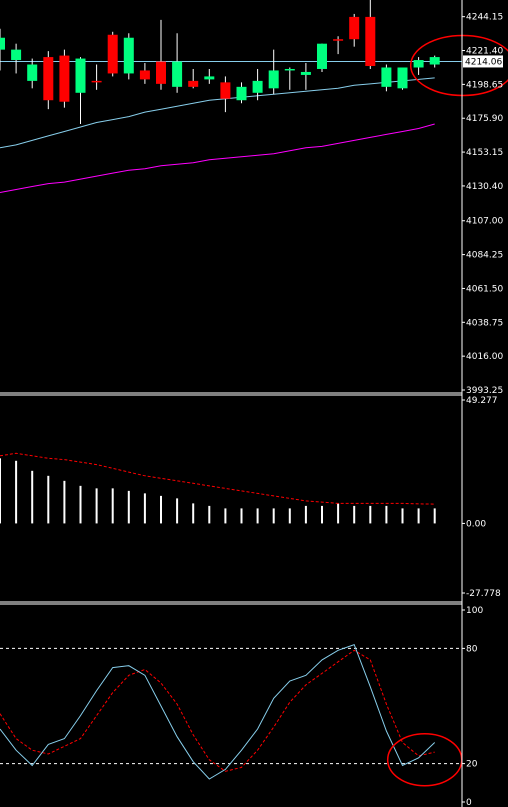  Describe the element at coordinates (483, 594) in the screenshot. I see `histogram-tick-label: -27.778` at that location.